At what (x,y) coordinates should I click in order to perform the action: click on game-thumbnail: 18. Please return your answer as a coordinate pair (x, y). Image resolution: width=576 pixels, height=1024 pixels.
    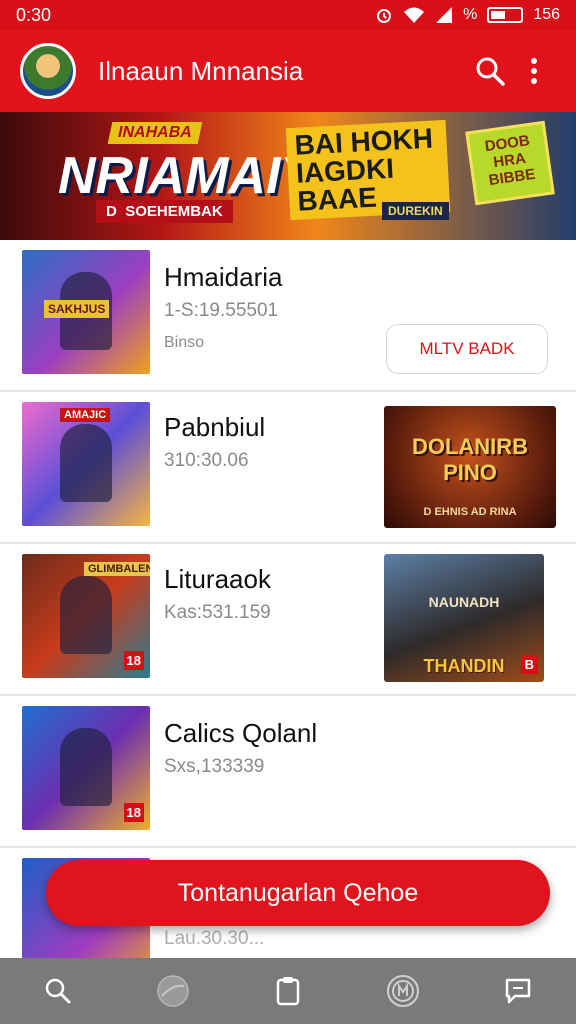
    Looking at the image, I should click on (86, 768).